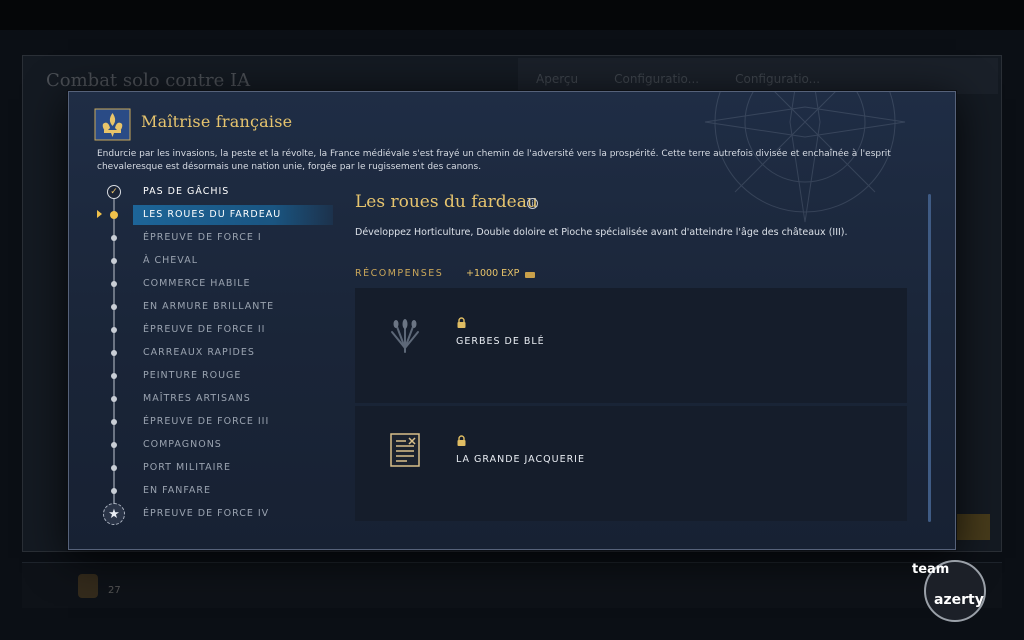  Describe the element at coordinates (99, 214) in the screenshot. I see `selection-arrow-icon` at that location.